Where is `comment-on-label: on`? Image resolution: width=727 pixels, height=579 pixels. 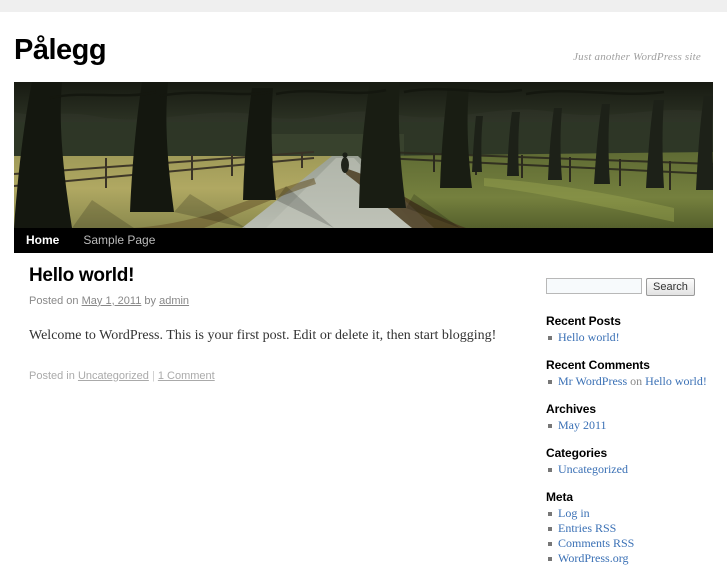 comment-on-label: on is located at coordinates (636, 381).